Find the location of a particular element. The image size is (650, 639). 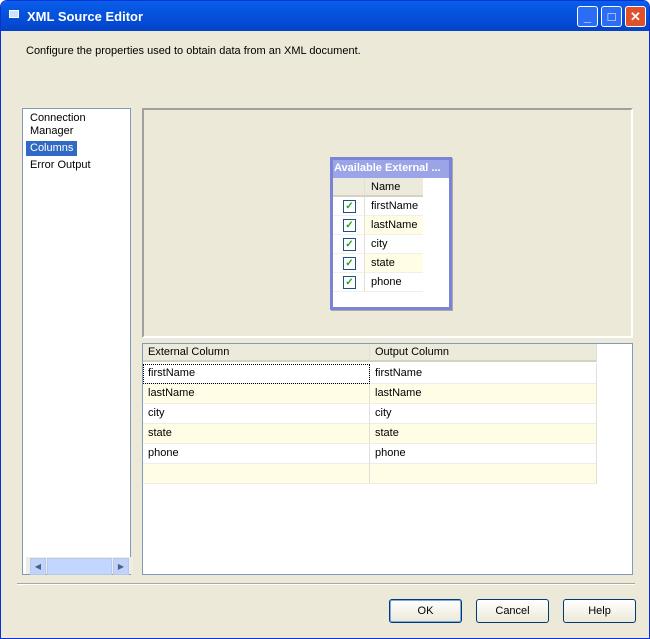

available-column-name: phone is located at coordinates (394, 282).